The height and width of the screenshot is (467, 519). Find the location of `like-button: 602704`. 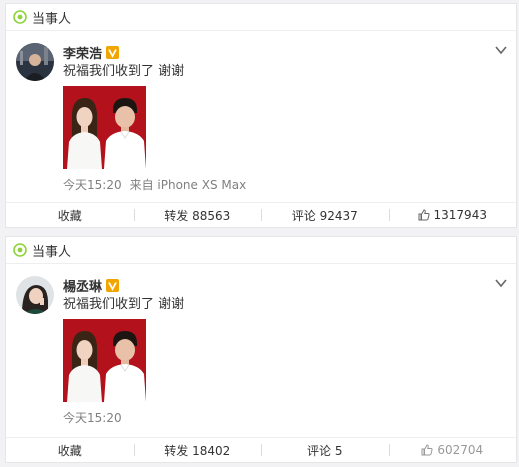

like-button: 602704 is located at coordinates (452, 450).